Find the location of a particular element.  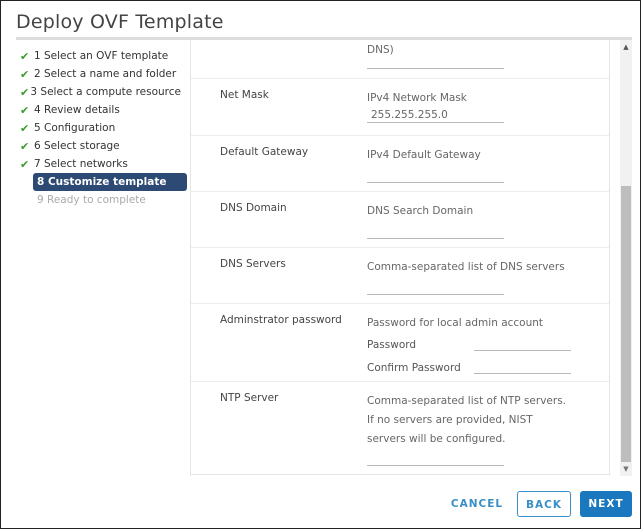

step-7: ✔ 7 Select networks is located at coordinates (98, 164).